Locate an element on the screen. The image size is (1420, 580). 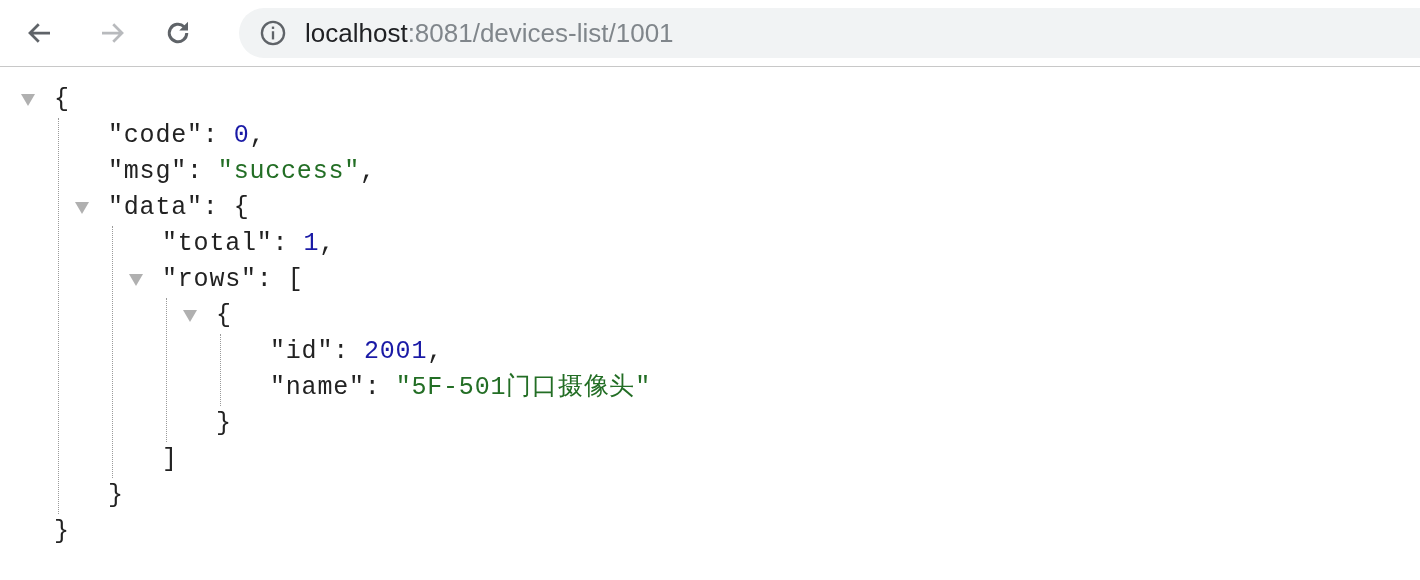
json-key: "data": is located at coordinates (163, 208).